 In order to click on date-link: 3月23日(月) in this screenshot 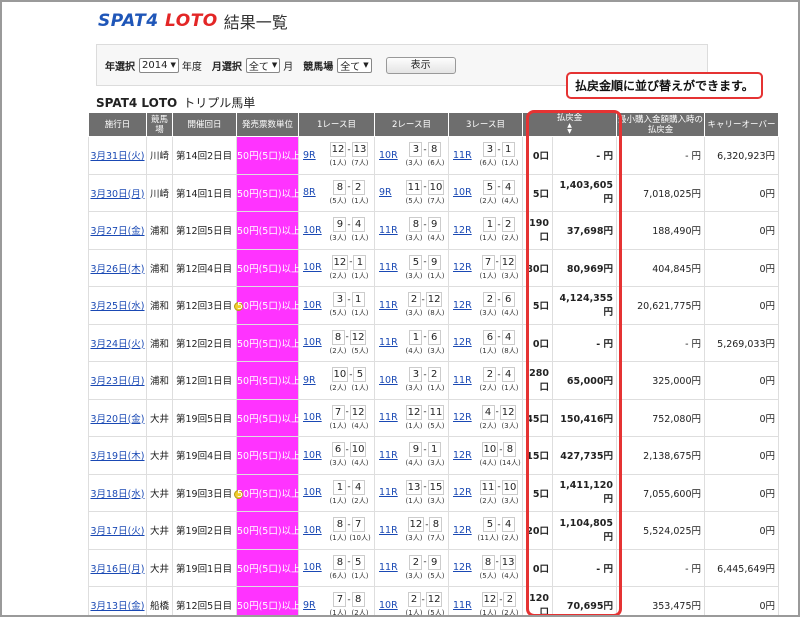, I will do `click(117, 381)`.